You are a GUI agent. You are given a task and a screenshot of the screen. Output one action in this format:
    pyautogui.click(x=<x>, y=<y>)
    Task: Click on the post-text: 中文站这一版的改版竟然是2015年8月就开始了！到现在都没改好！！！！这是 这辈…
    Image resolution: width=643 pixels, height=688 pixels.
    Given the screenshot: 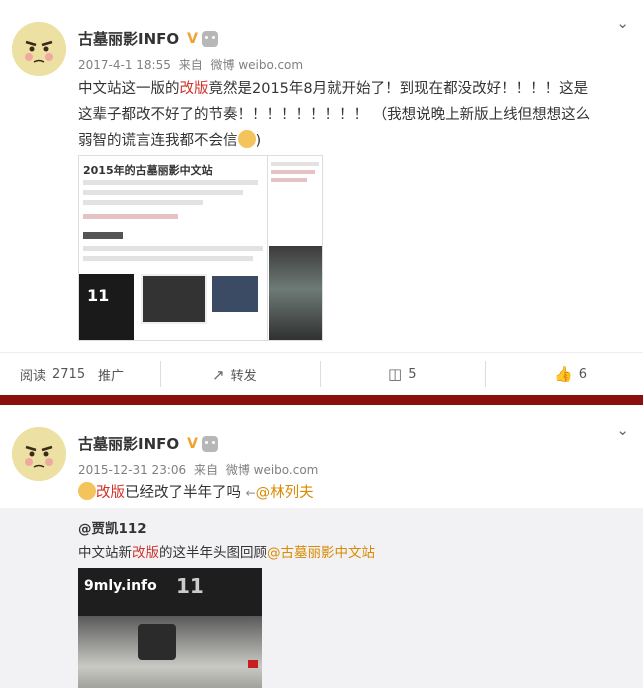 What is the action you would take?
    pyautogui.click(x=350, y=115)
    